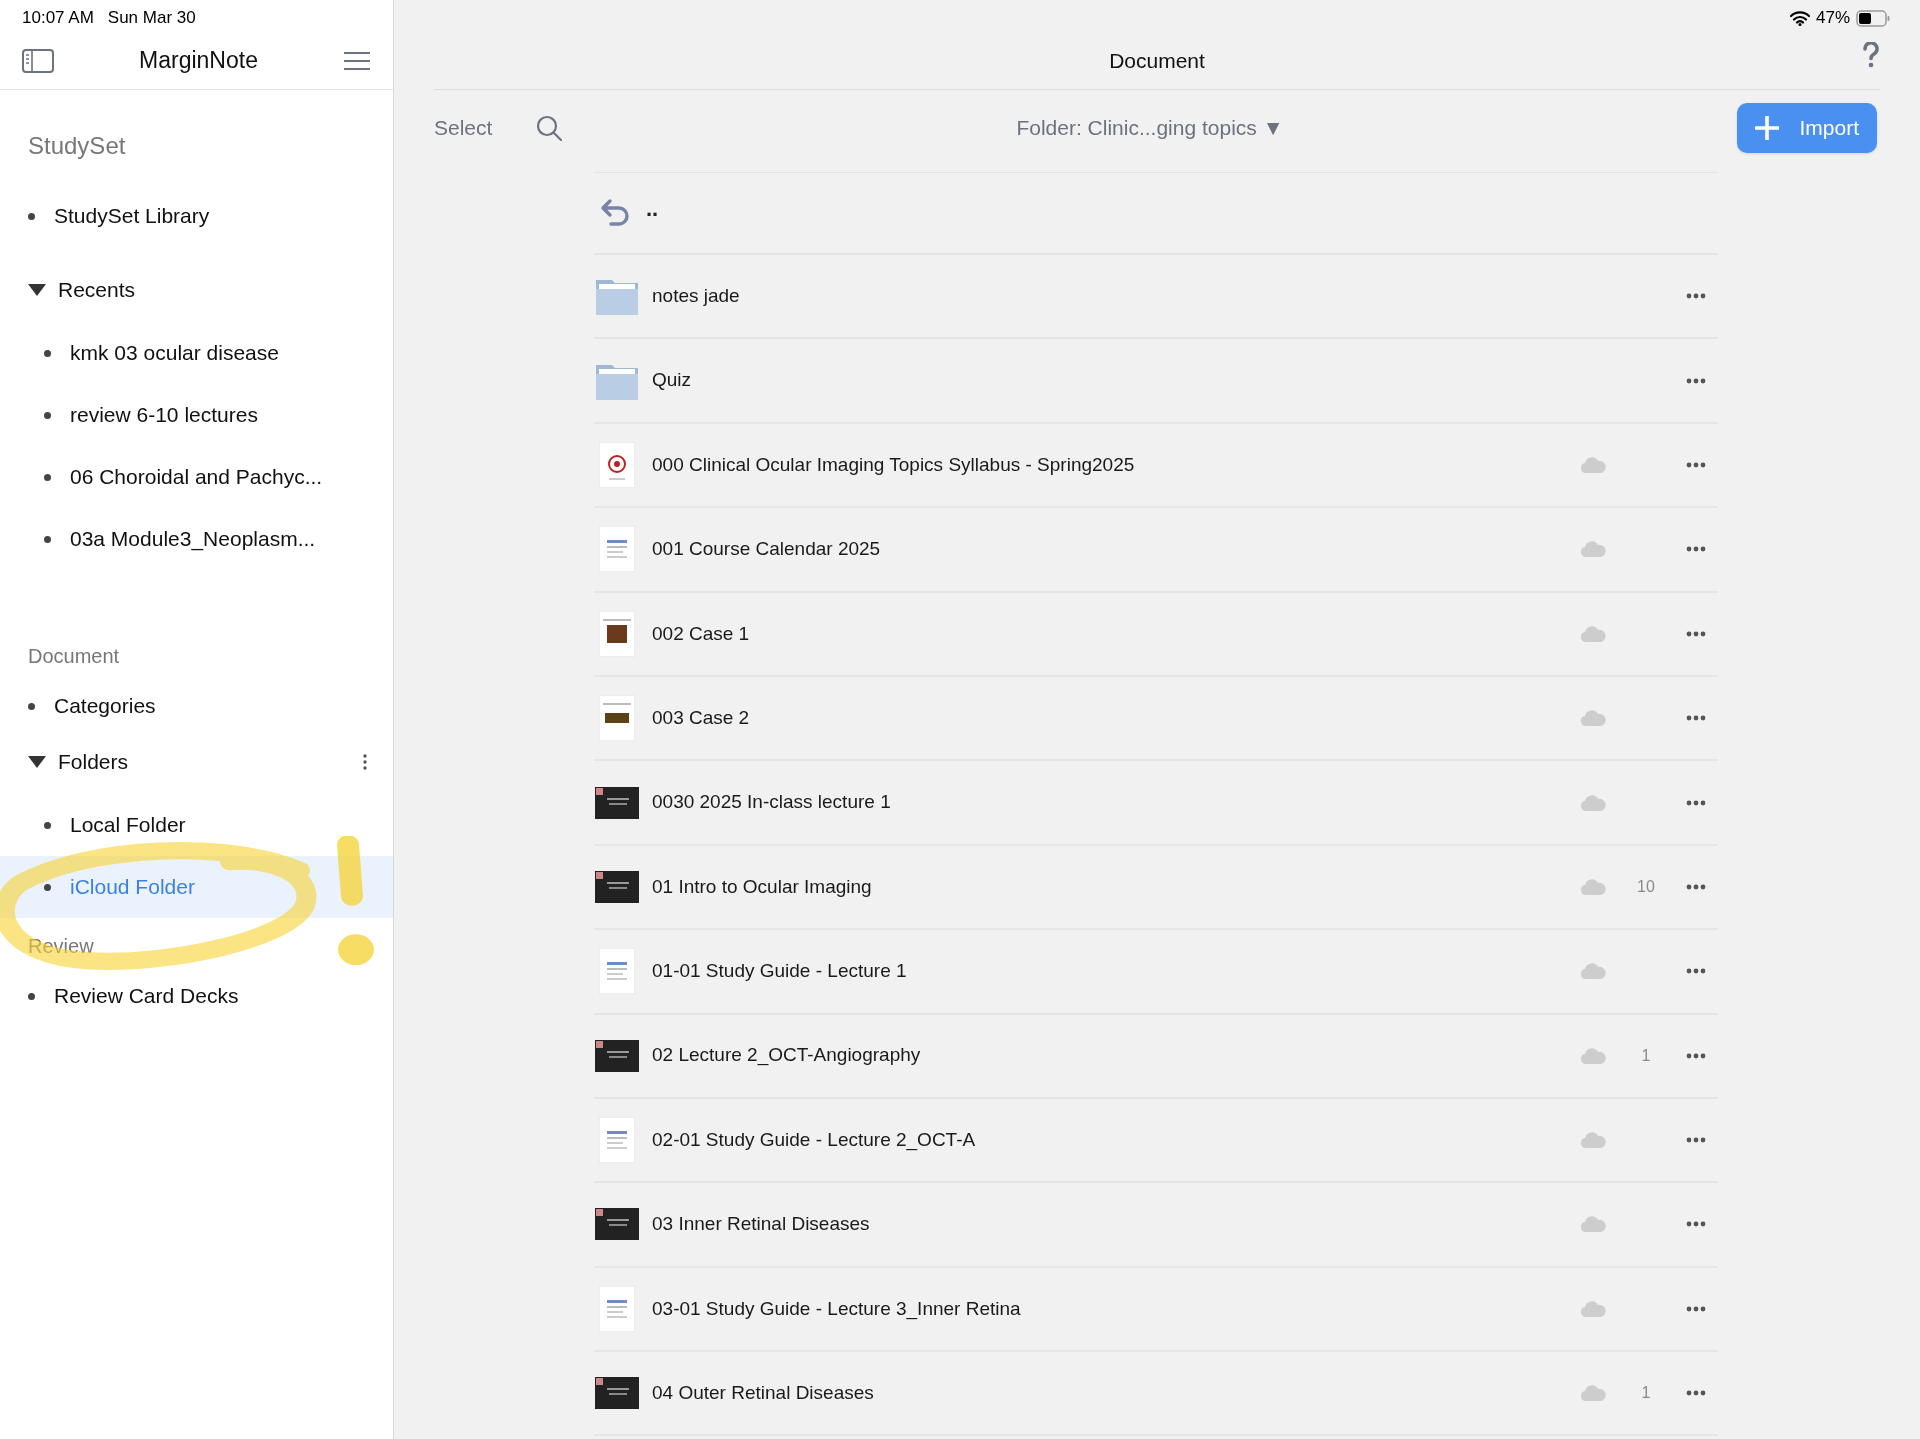  What do you see at coordinates (132, 887) in the screenshot?
I see `sidebar-item-label: iCloud Folder` at bounding box center [132, 887].